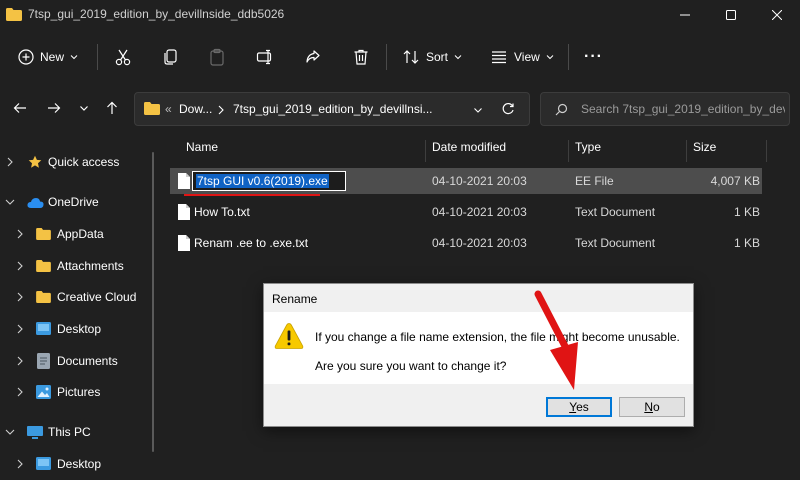 The image size is (800, 480). Describe the element at coordinates (123, 57) in the screenshot. I see `cut-button` at that location.